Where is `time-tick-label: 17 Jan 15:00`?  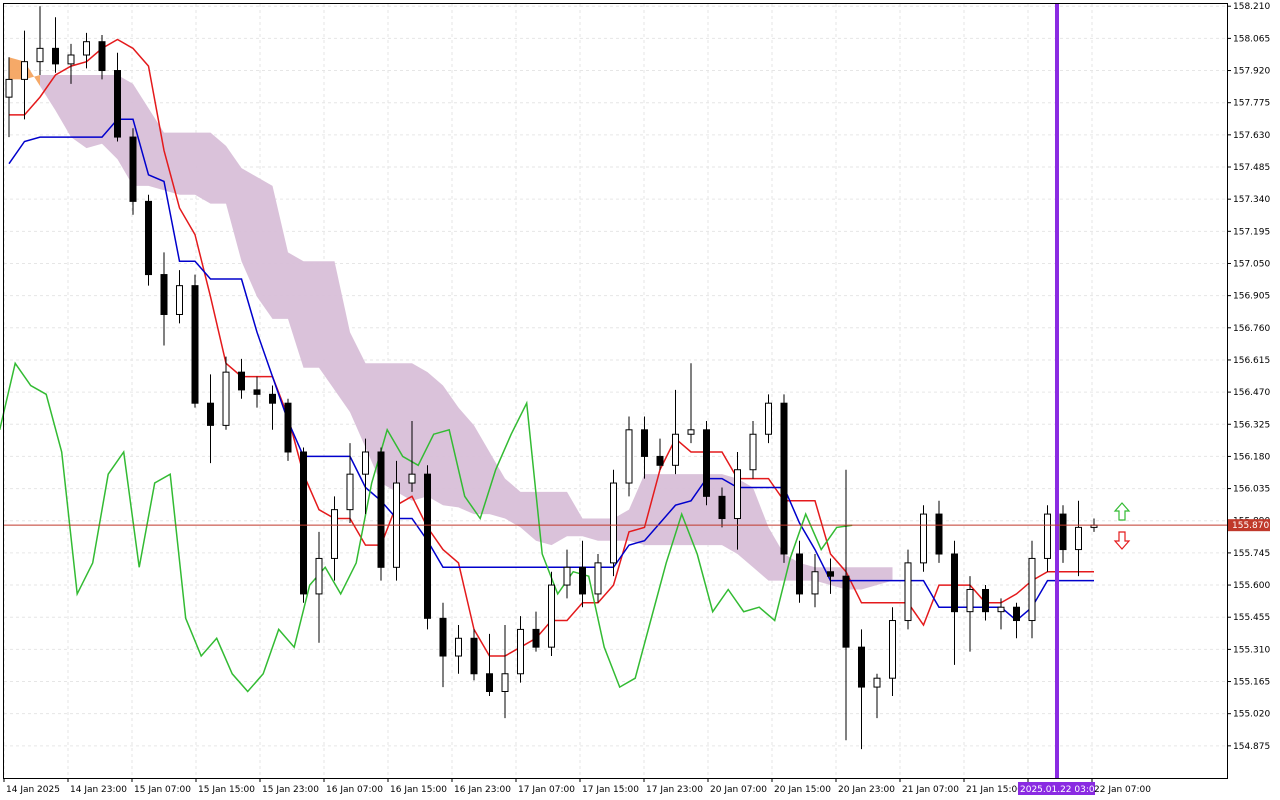 time-tick-label: 17 Jan 15:00 is located at coordinates (610, 790).